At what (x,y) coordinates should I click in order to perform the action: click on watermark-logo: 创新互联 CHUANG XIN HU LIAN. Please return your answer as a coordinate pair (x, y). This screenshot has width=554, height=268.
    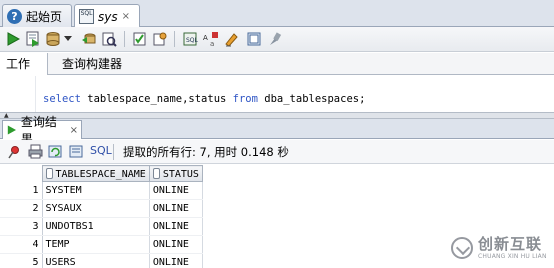
    Looking at the image, I should click on (502, 248).